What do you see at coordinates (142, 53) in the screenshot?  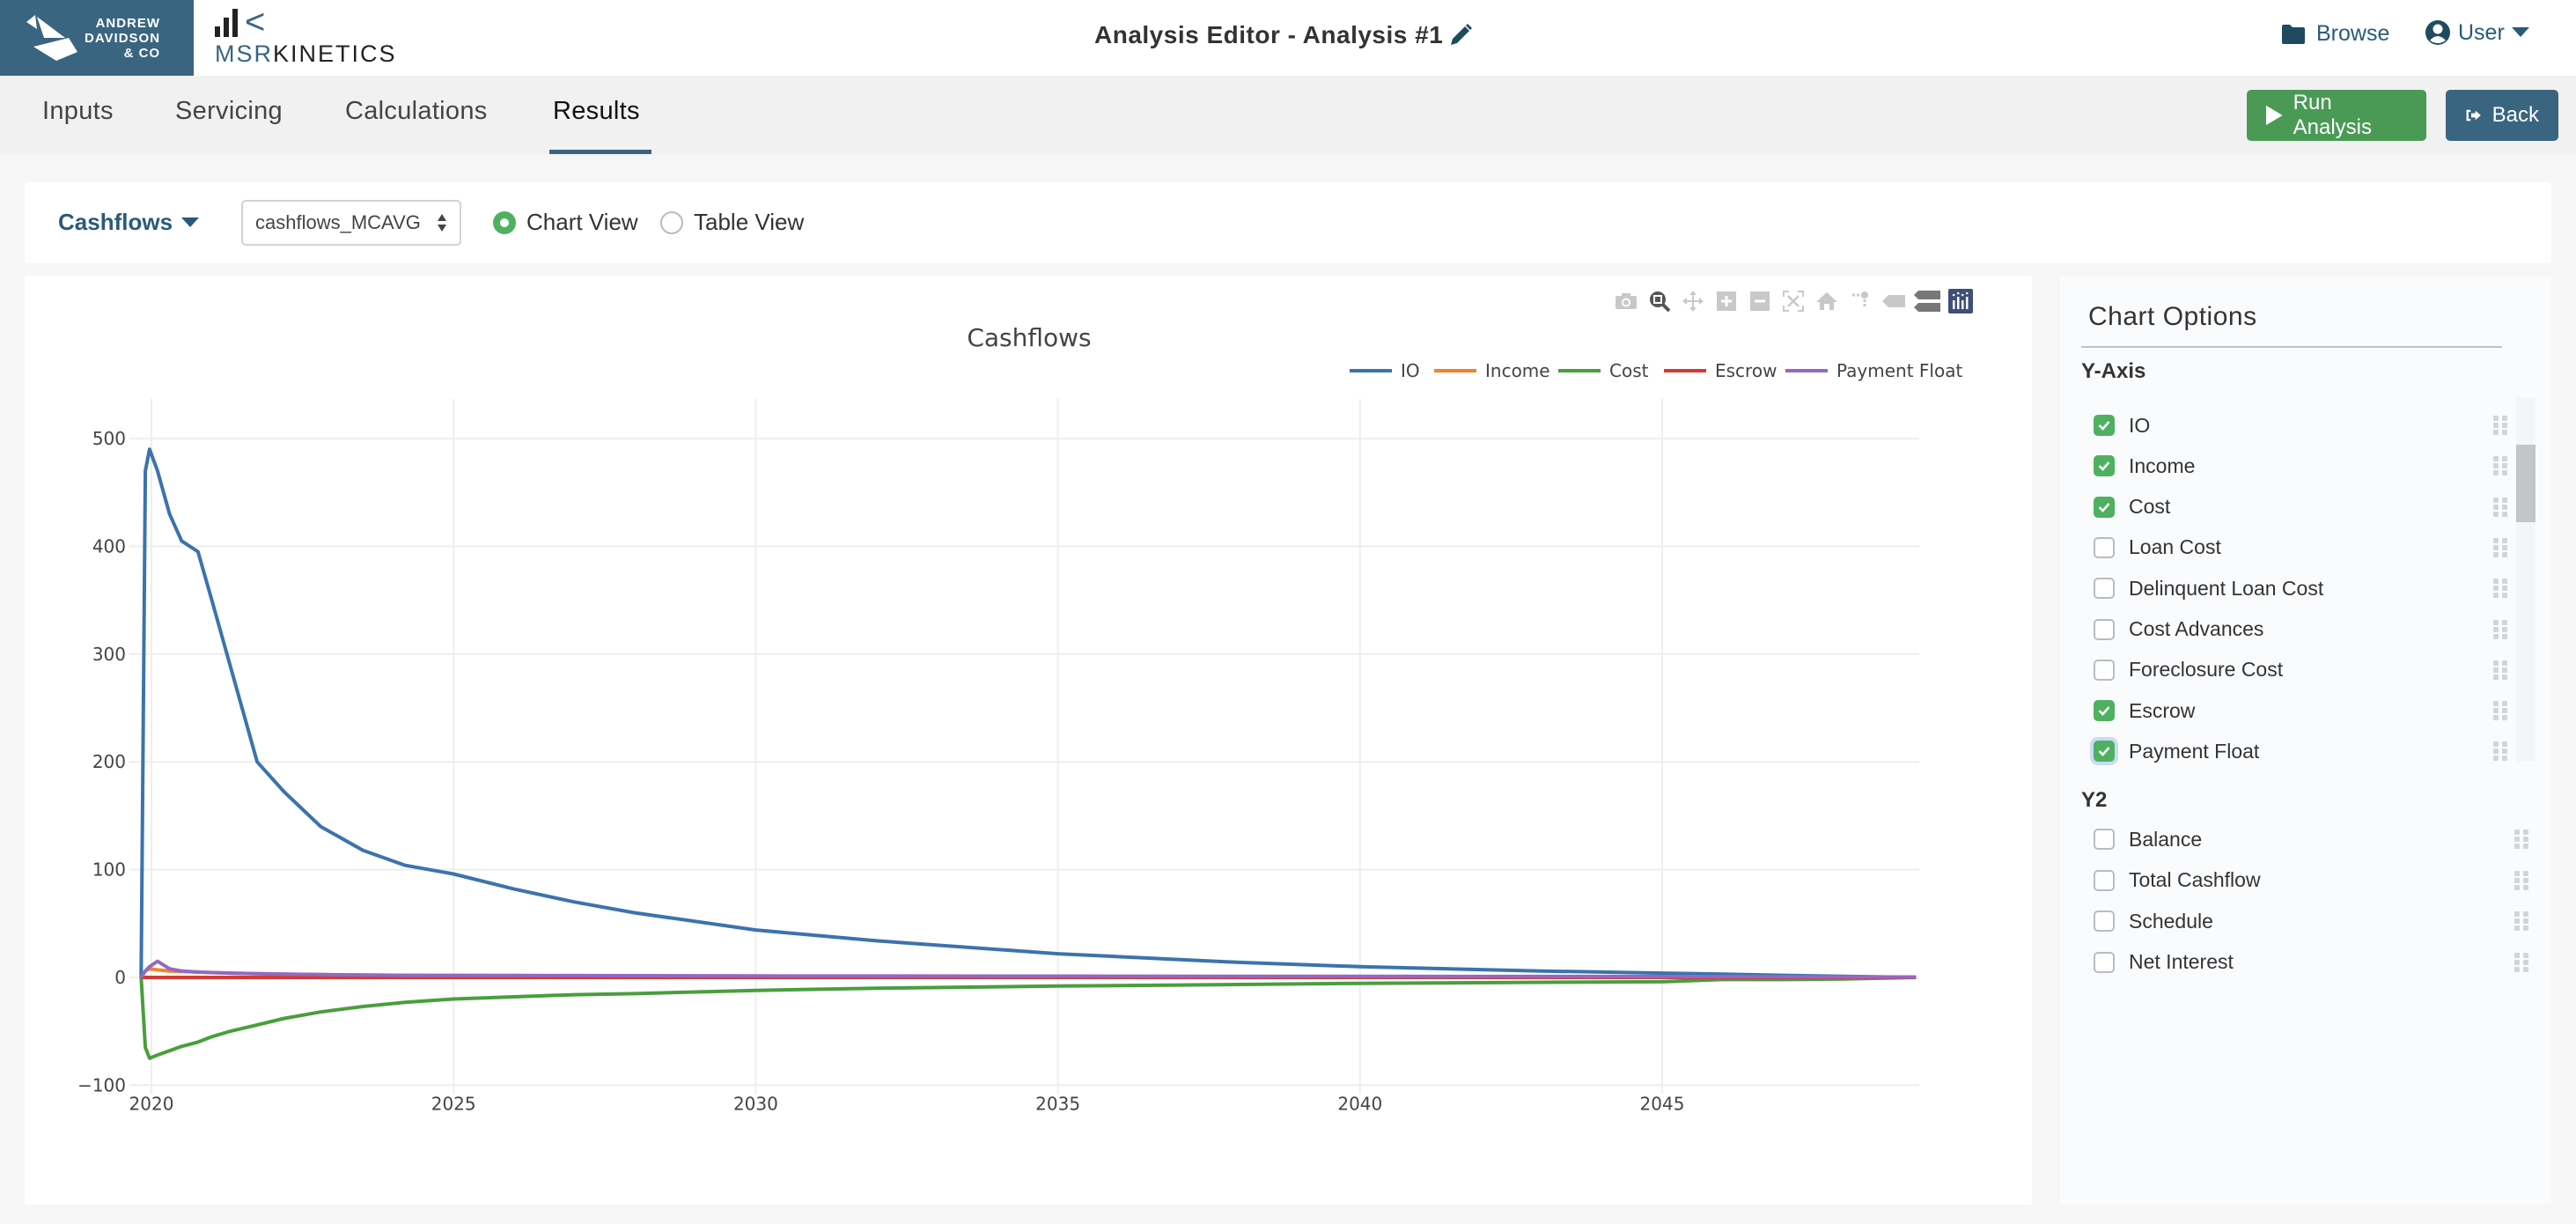 I see `brand-line: & CO` at bounding box center [142, 53].